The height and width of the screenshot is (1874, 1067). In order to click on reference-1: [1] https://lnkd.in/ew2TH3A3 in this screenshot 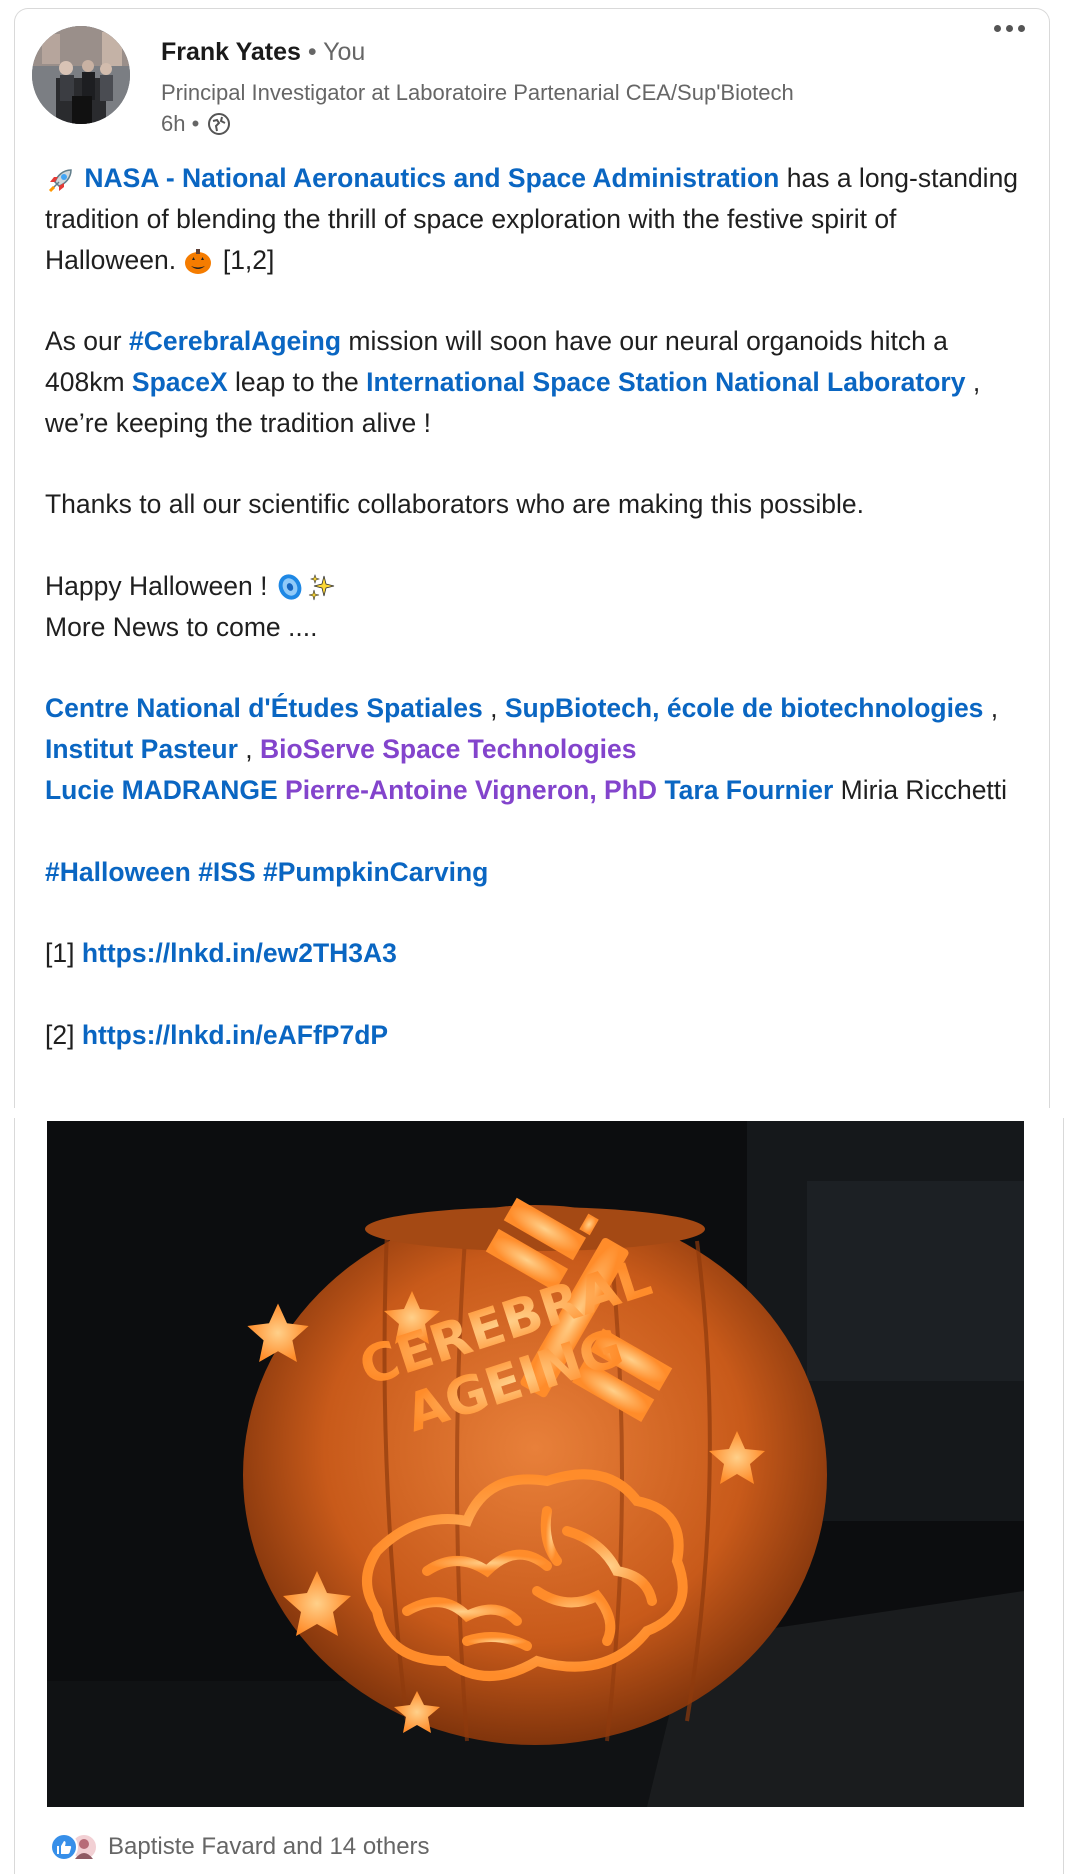, I will do `click(535, 953)`.